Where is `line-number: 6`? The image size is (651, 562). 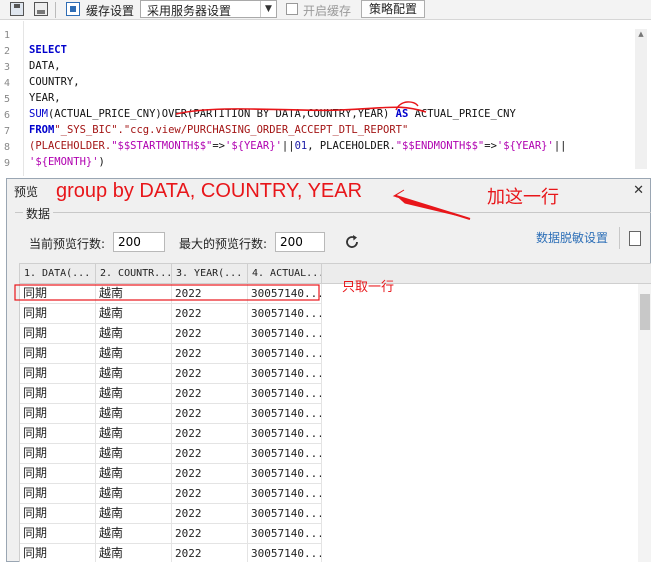 line-number: 6 is located at coordinates (7, 115).